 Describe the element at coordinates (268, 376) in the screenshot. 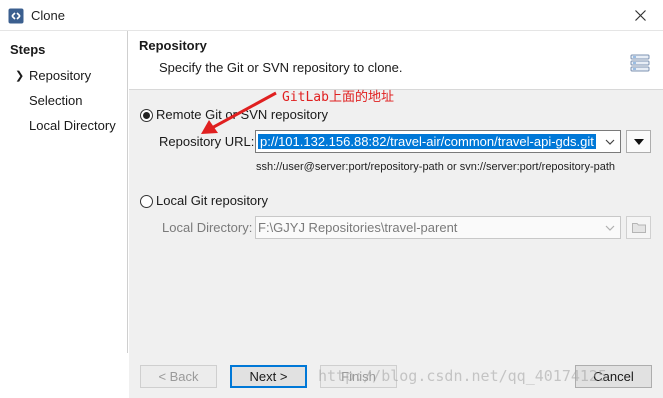

I see `next-button: Next >` at that location.